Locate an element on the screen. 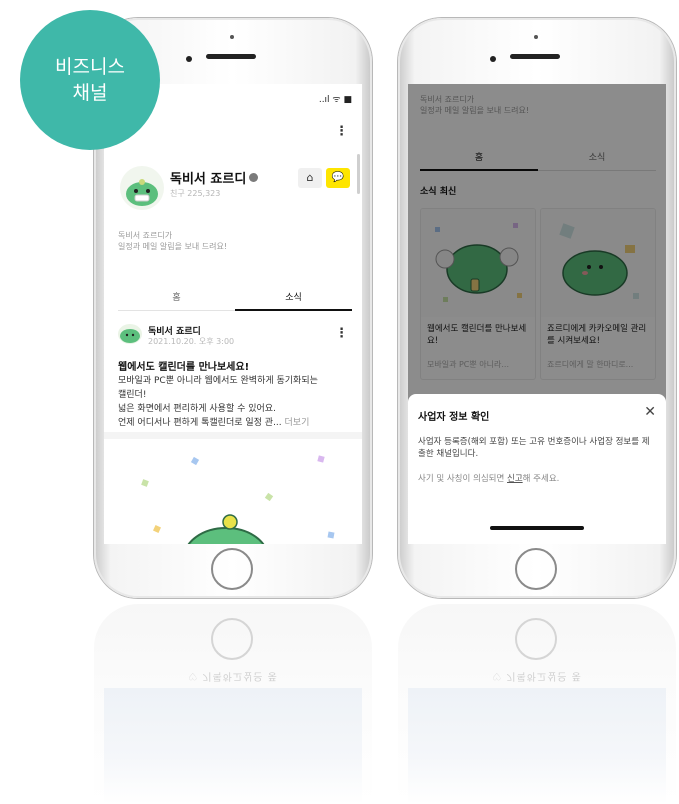  friend-count: 친구 225,323 is located at coordinates (195, 193).